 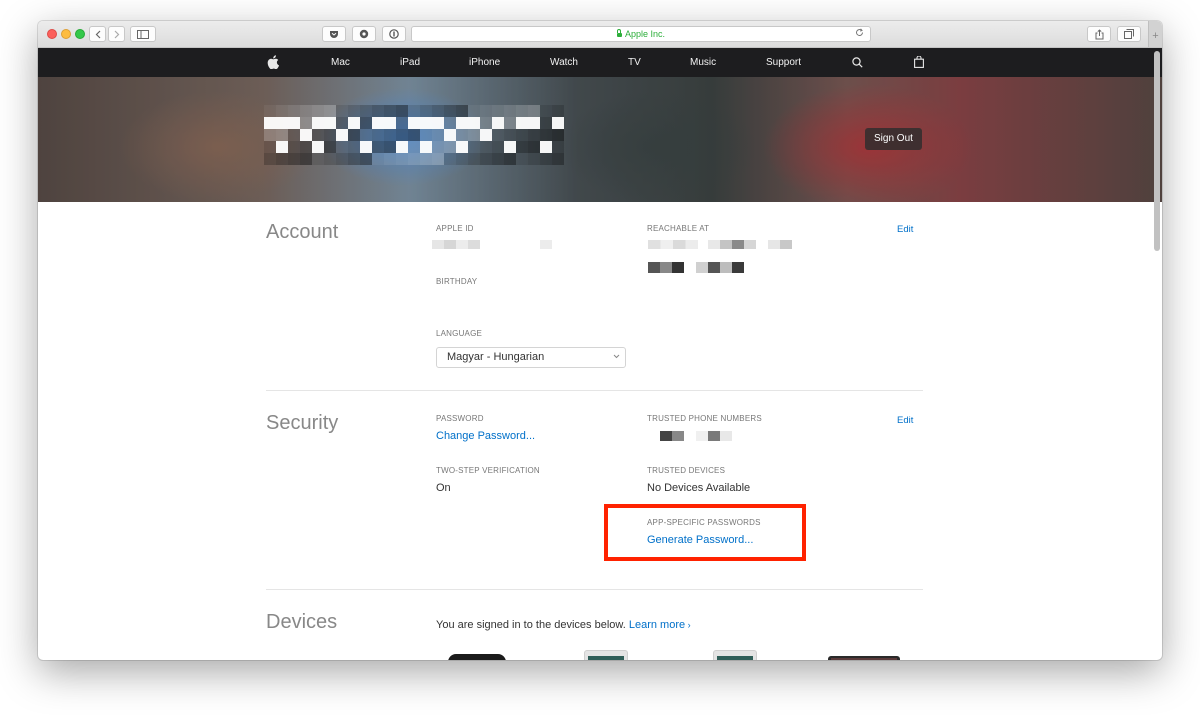 What do you see at coordinates (484, 62) in the screenshot?
I see `nav-item-iphone: iPhone` at bounding box center [484, 62].